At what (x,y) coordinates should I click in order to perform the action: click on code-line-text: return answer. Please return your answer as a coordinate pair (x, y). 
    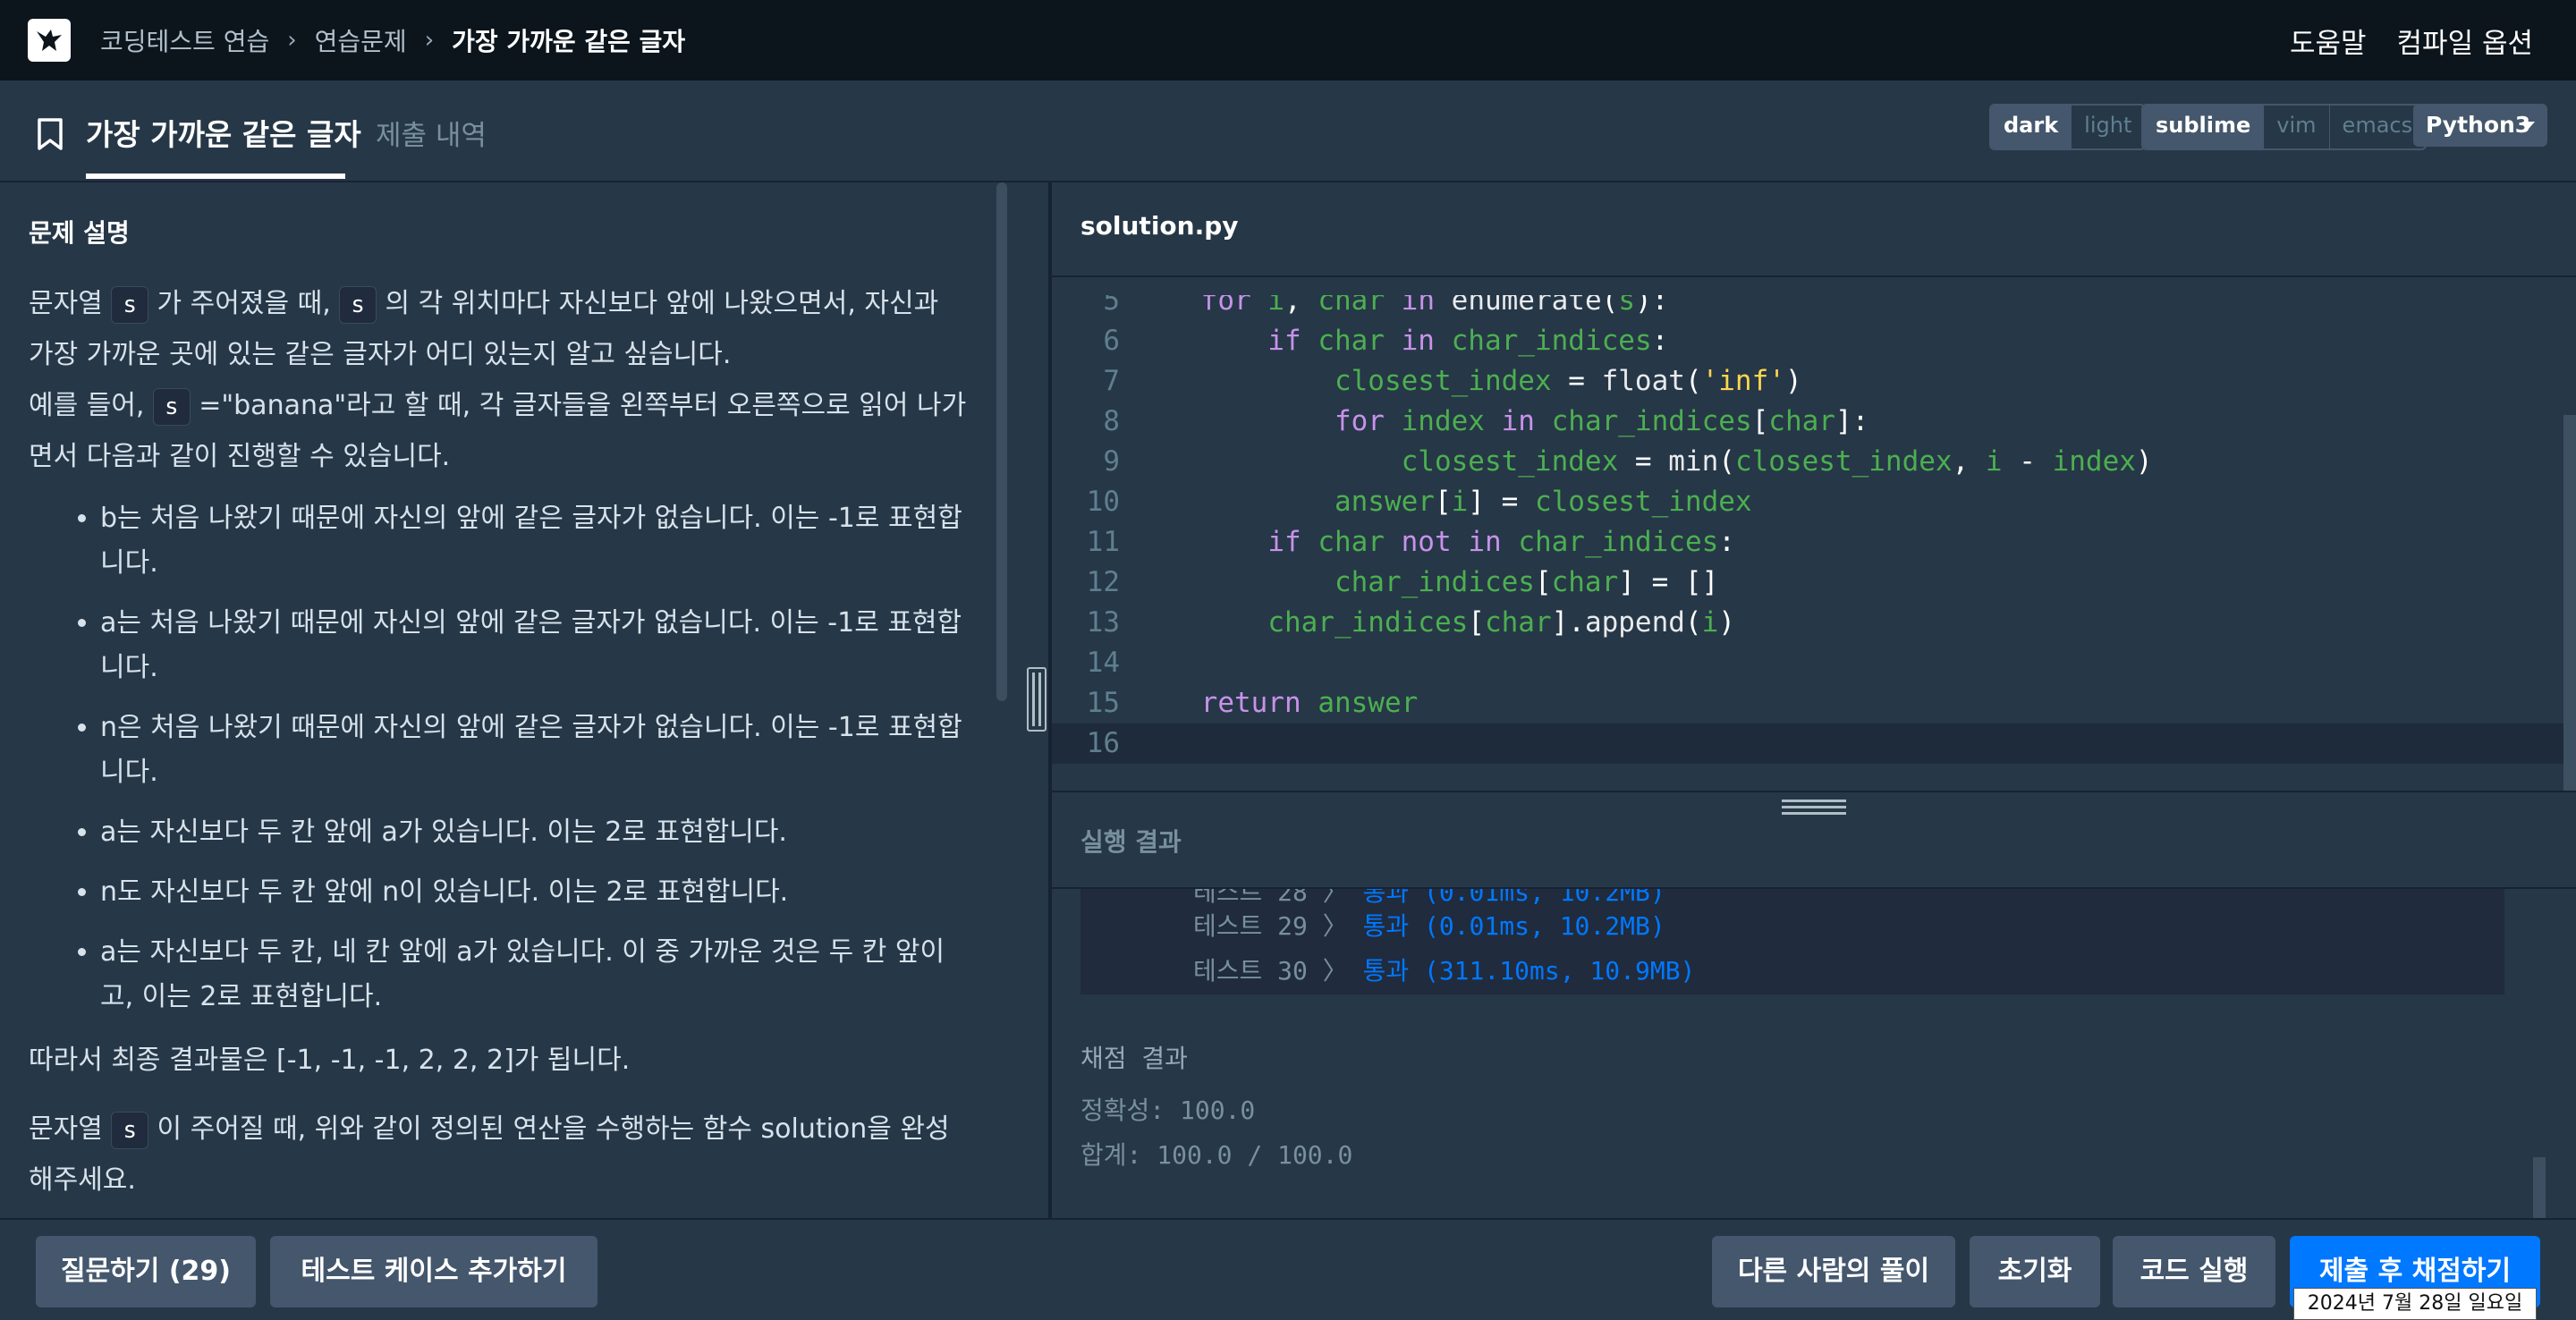
    Looking at the image, I should click on (1309, 703).